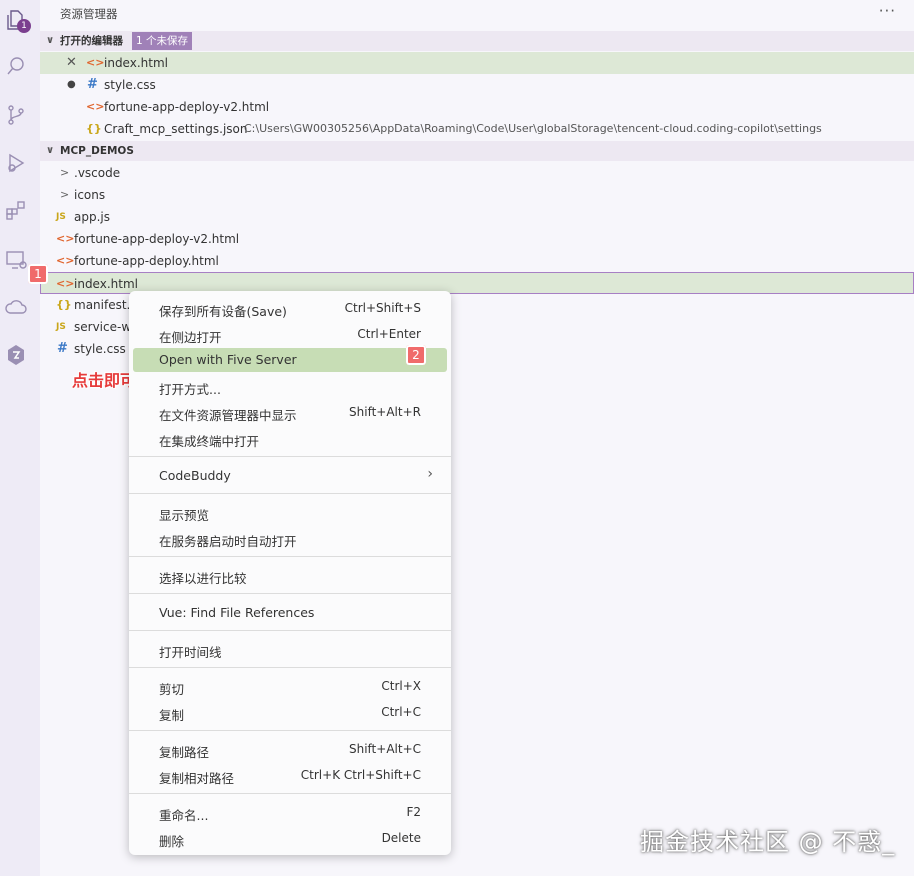 This screenshot has width=914, height=876. Describe the element at coordinates (16, 163) in the screenshot. I see `run-debug-icon` at that location.